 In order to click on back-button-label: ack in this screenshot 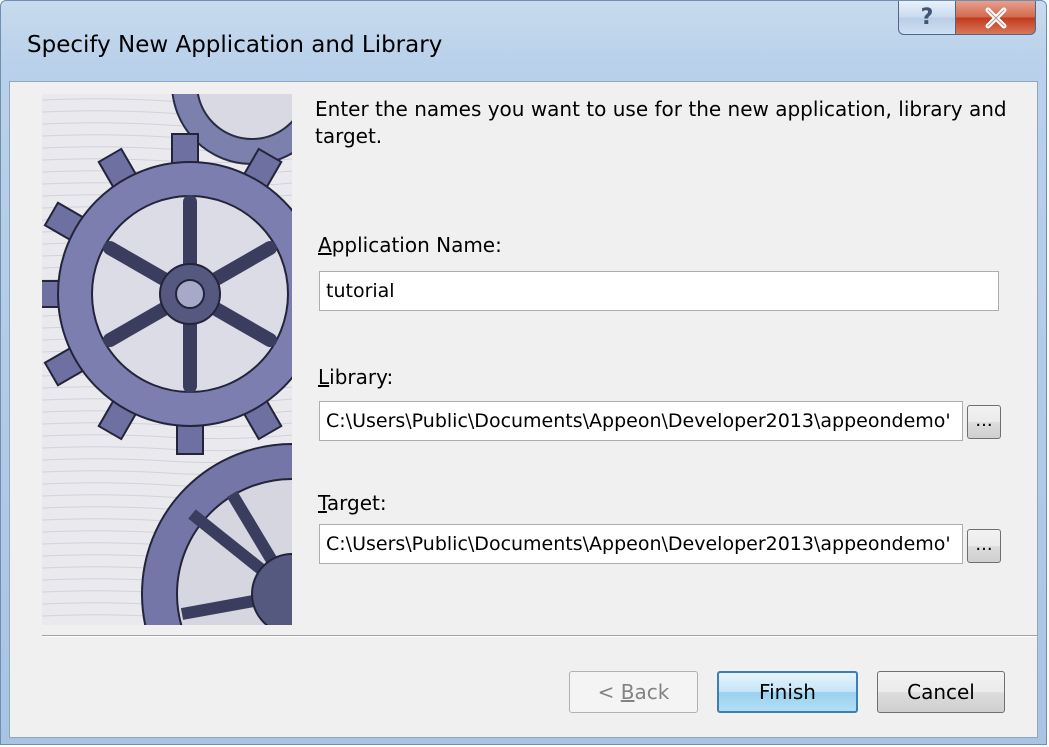, I will do `click(652, 692)`.